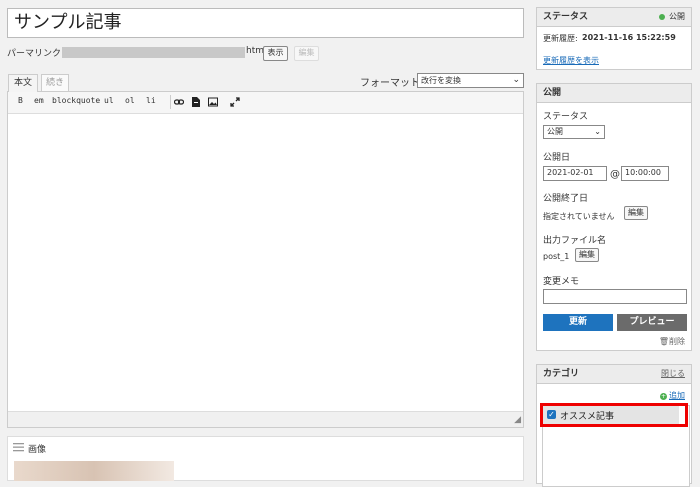  Describe the element at coordinates (265, 458) in the screenshot. I see `image-box: 画像` at that location.